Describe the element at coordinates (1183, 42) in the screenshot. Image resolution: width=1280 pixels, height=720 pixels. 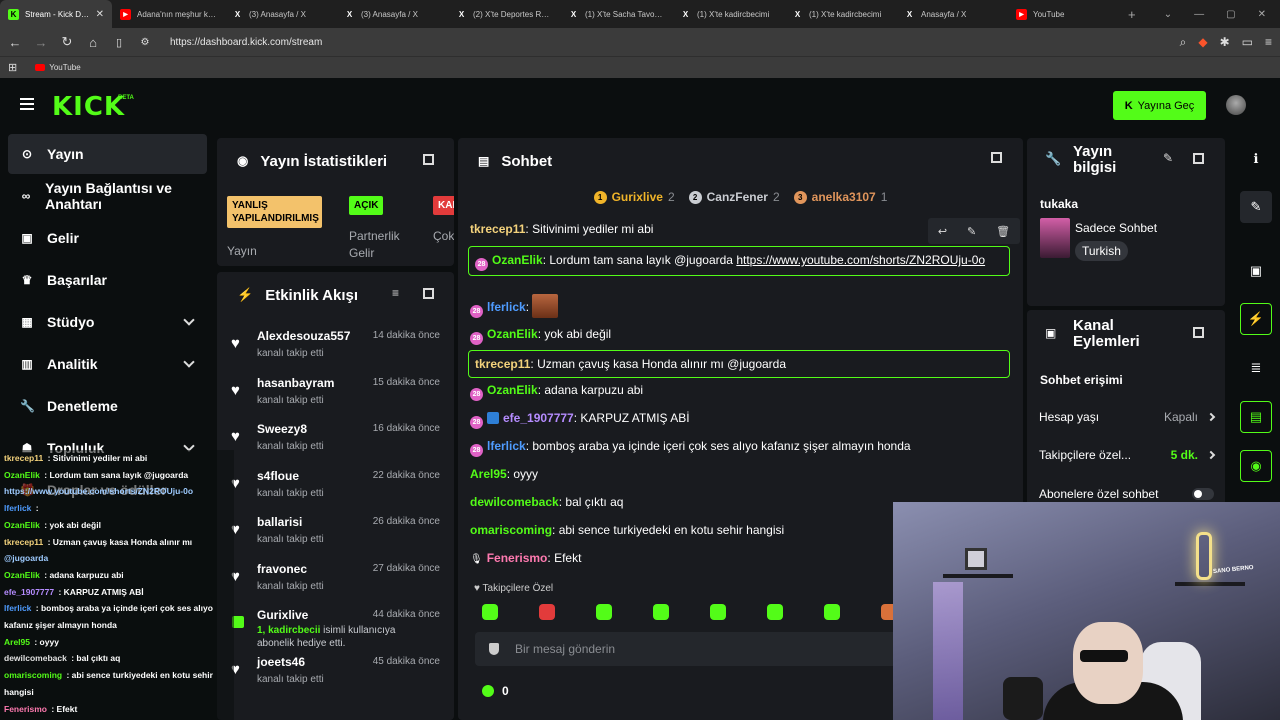
I see `zoom-icon: ⌕` at that location.